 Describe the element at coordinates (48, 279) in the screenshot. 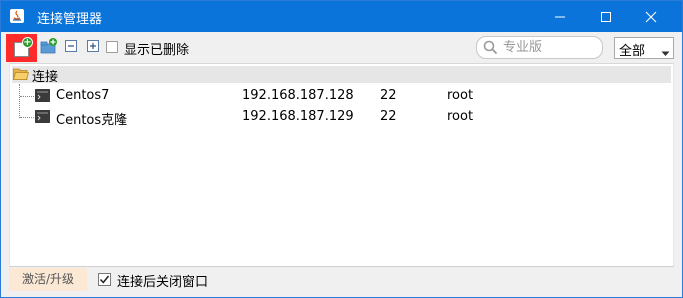

I see `activate-upgrade-button: 激活/升级` at that location.